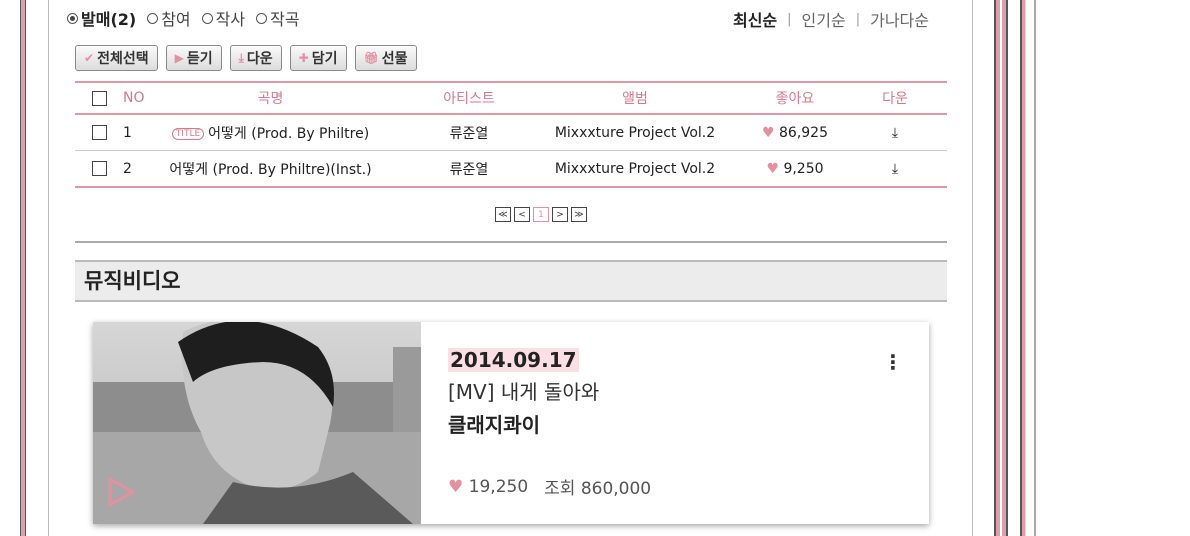 Image resolution: width=1190 pixels, height=536 pixels. I want to click on video-title: [MV] 내게 돌아와, so click(523, 390).